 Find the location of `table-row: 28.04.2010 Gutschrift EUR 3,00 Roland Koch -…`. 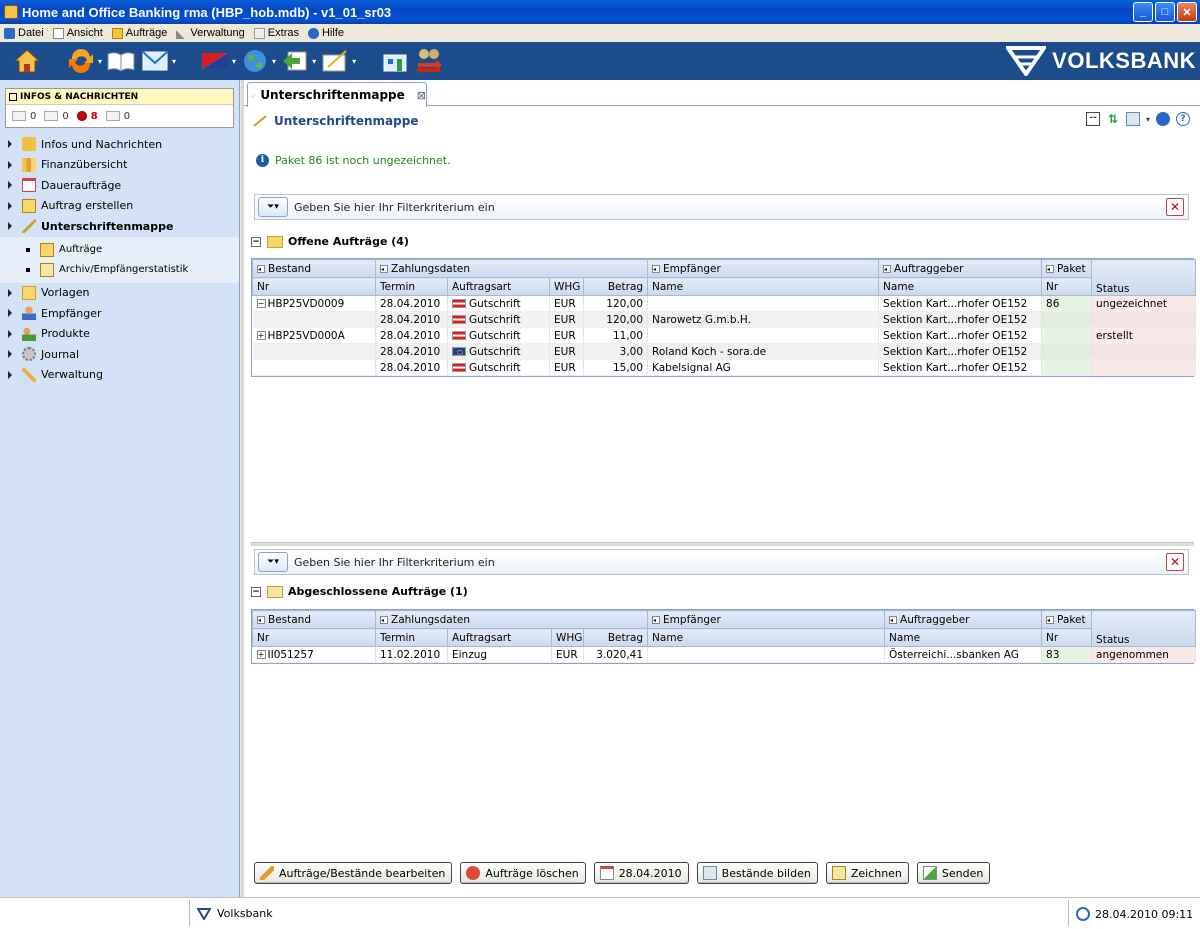

table-row: 28.04.2010 Gutschrift EUR 3,00 Roland Koch -… is located at coordinates (724, 351).